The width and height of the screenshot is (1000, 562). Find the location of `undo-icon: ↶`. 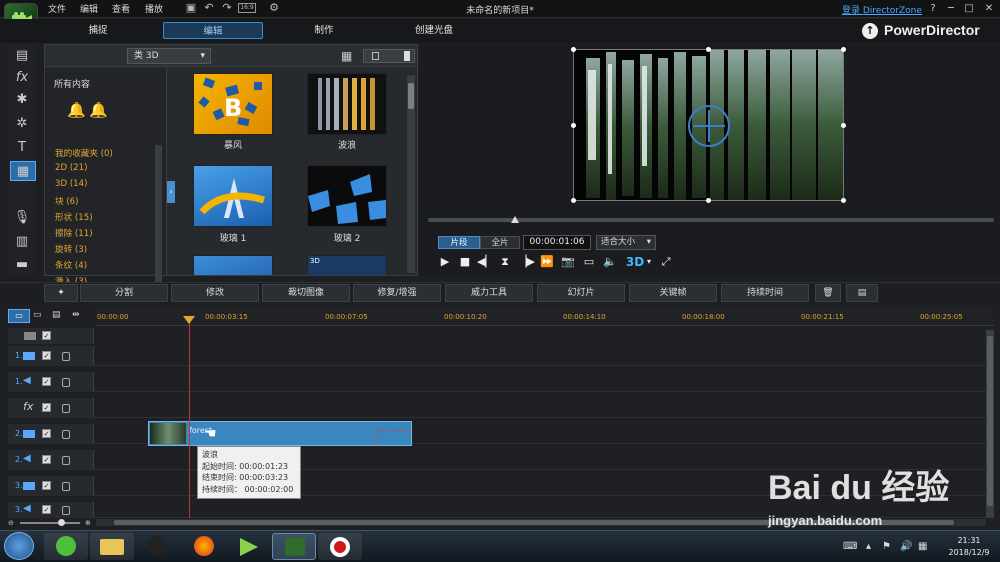

undo-icon: ↶ is located at coordinates (209, 8).